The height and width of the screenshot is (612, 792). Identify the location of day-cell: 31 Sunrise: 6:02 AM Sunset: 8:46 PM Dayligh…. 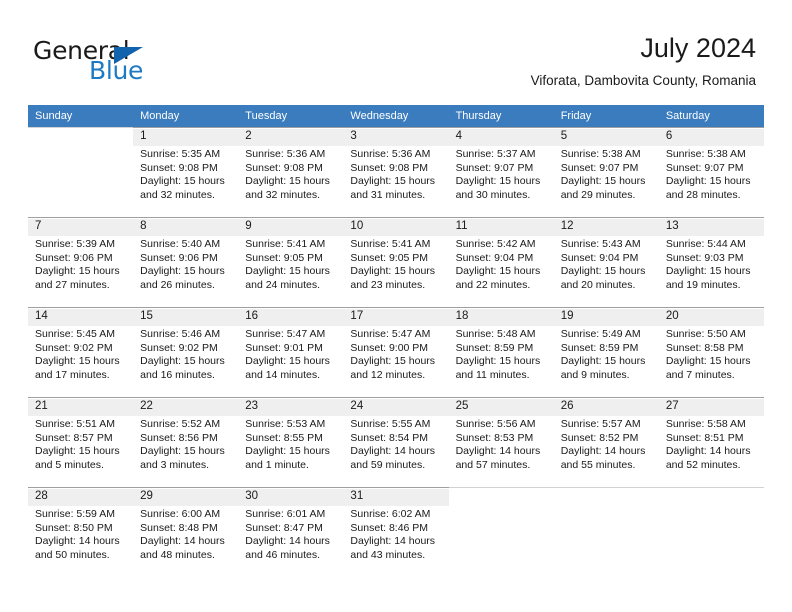
(396, 532).